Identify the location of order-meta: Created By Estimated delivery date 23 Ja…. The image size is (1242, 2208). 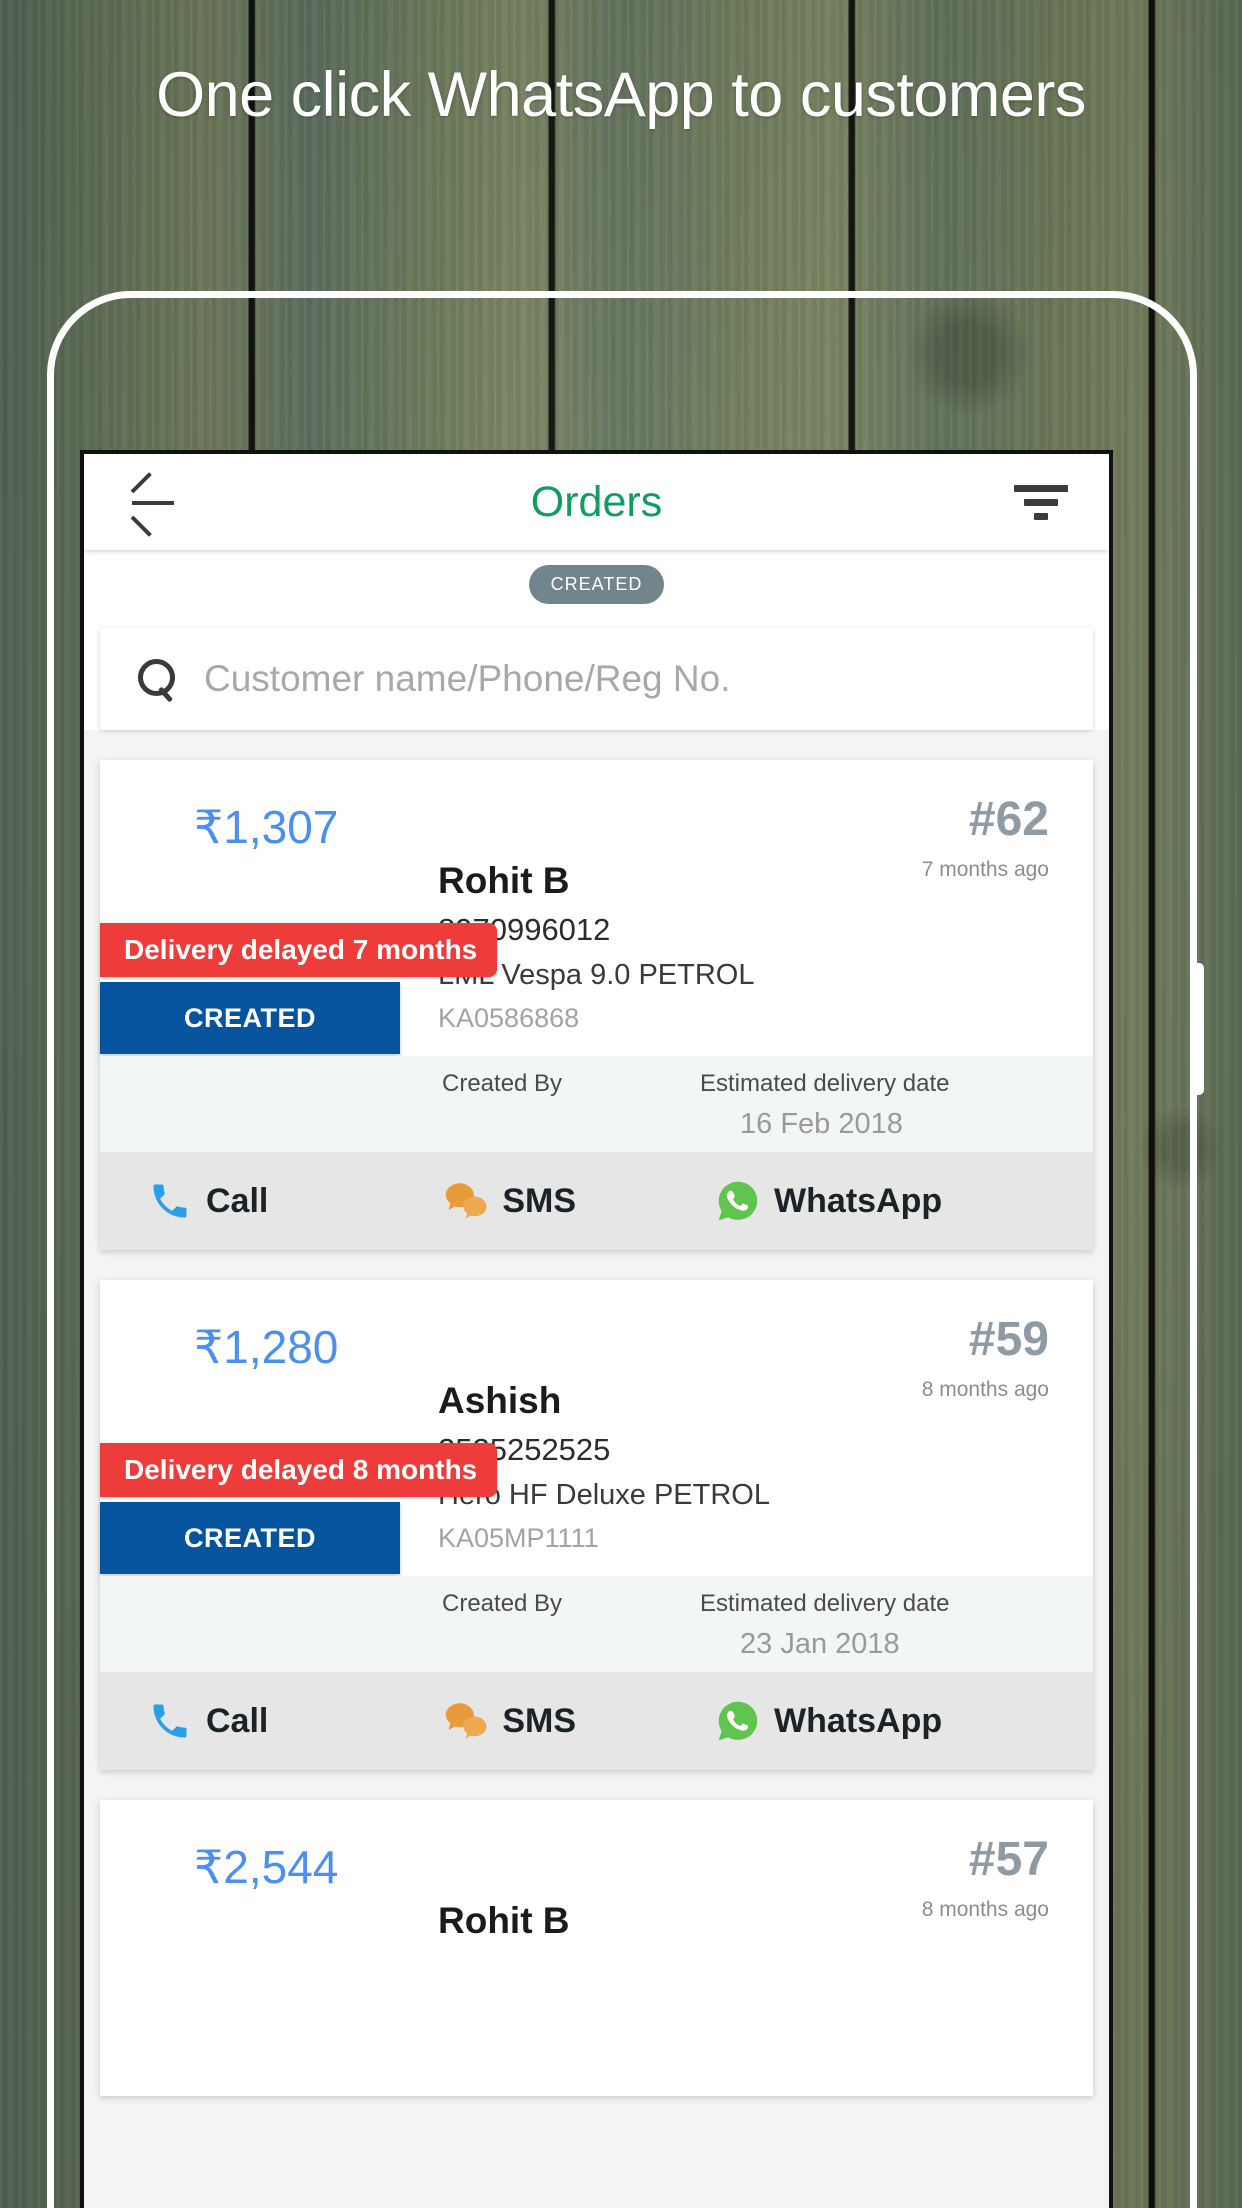
(596, 1624).